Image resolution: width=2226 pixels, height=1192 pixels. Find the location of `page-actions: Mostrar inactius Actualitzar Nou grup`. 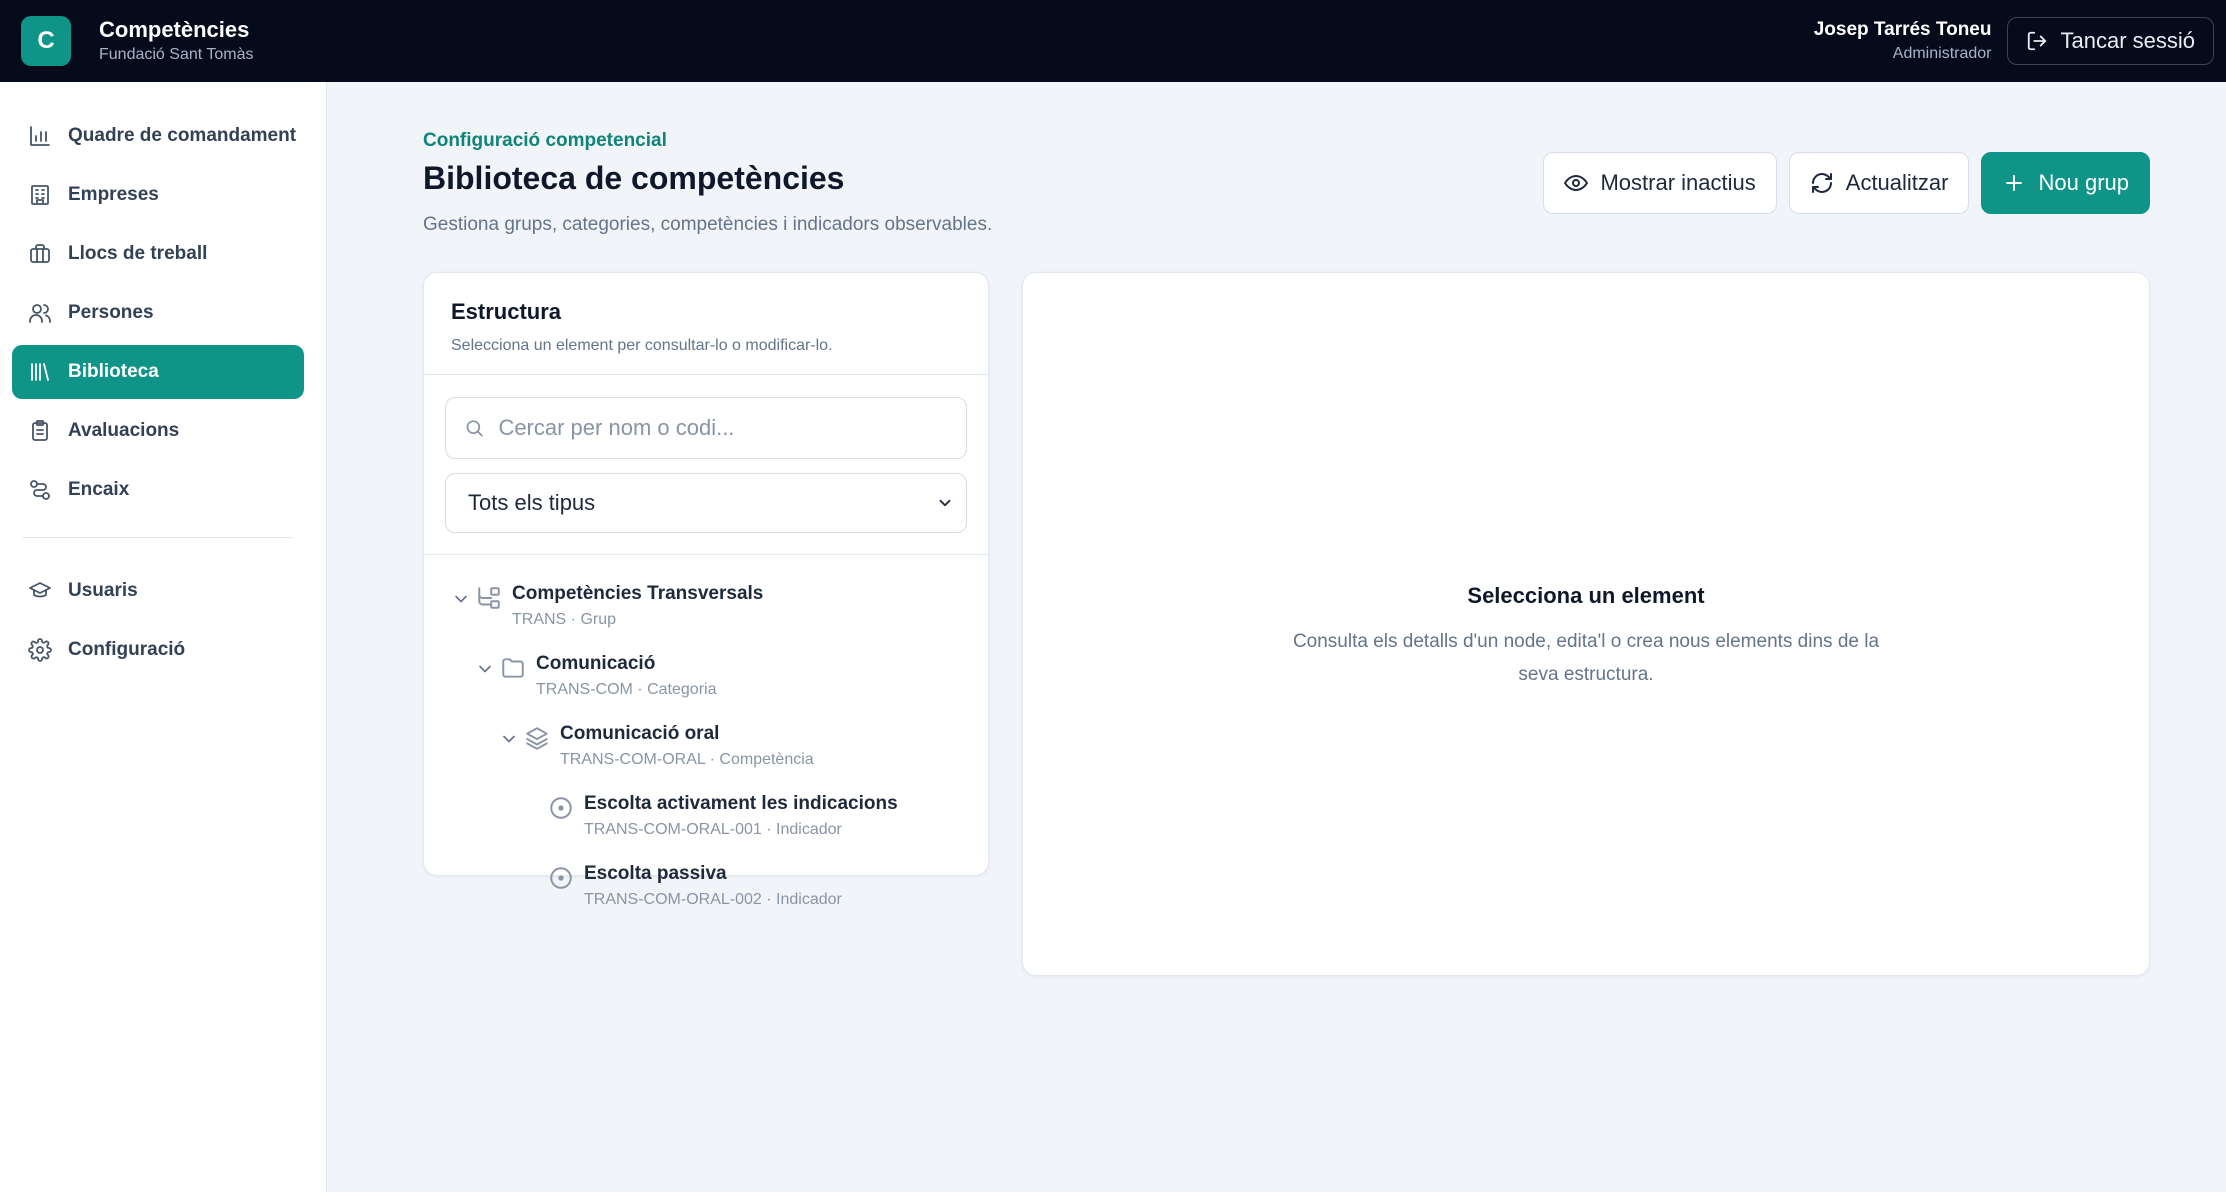

page-actions: Mostrar inactius Actualitzar Nou grup is located at coordinates (1846, 183).